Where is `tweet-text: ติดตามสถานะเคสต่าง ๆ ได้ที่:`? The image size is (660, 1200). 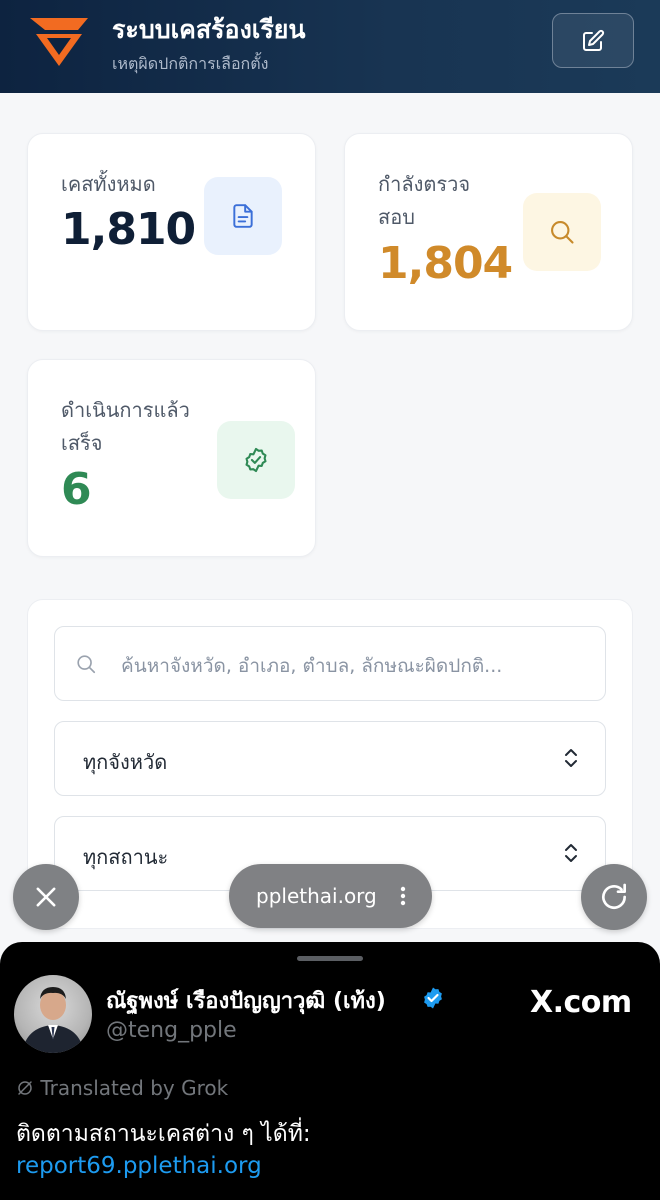 tweet-text: ติดตามสถานะเคสต่าง ๆ ได้ที่: is located at coordinates (163, 1134).